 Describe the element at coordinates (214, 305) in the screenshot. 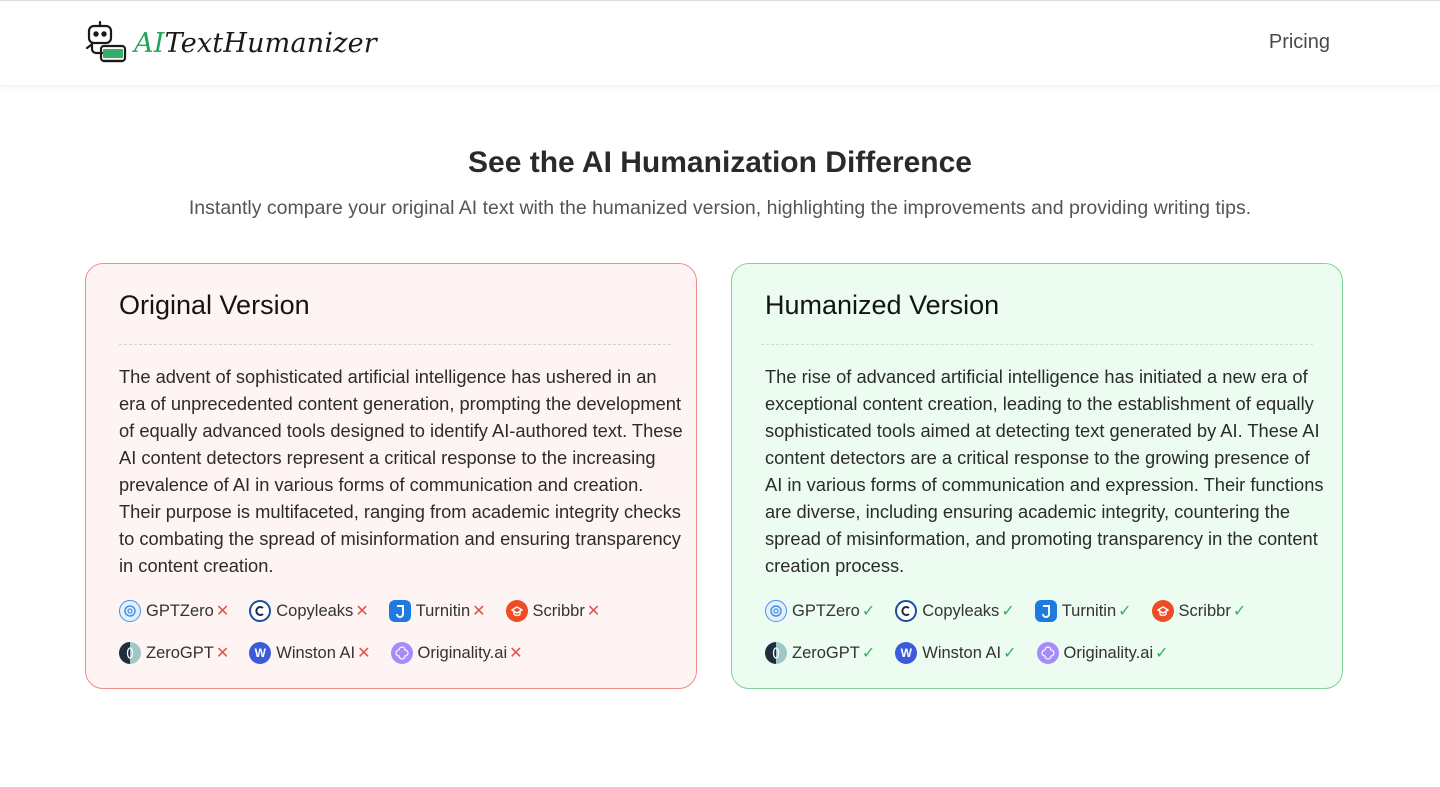

I see `original-card-title: Original Version` at that location.